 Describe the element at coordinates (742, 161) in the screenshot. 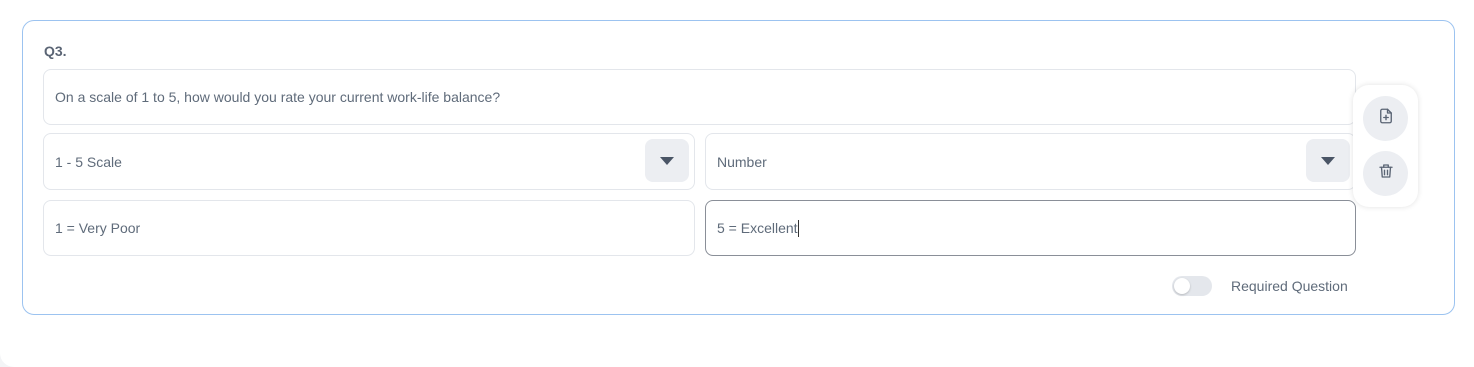

I see `answer-type-value: Number` at that location.